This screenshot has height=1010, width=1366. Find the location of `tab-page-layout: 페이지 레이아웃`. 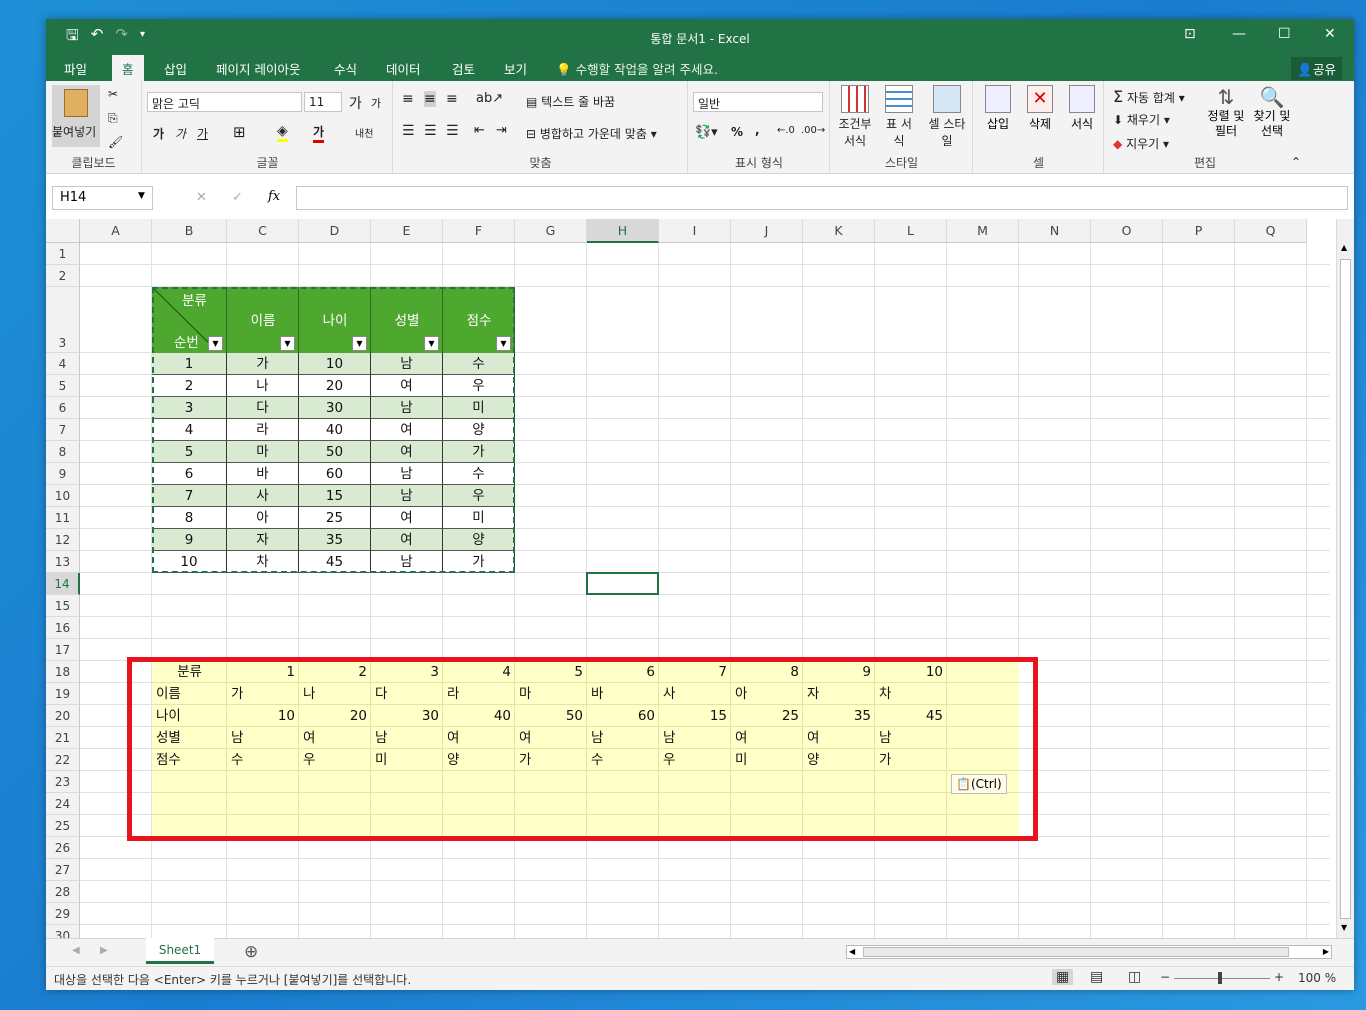

tab-page-layout: 페이지 레이아웃 is located at coordinates (258, 68).